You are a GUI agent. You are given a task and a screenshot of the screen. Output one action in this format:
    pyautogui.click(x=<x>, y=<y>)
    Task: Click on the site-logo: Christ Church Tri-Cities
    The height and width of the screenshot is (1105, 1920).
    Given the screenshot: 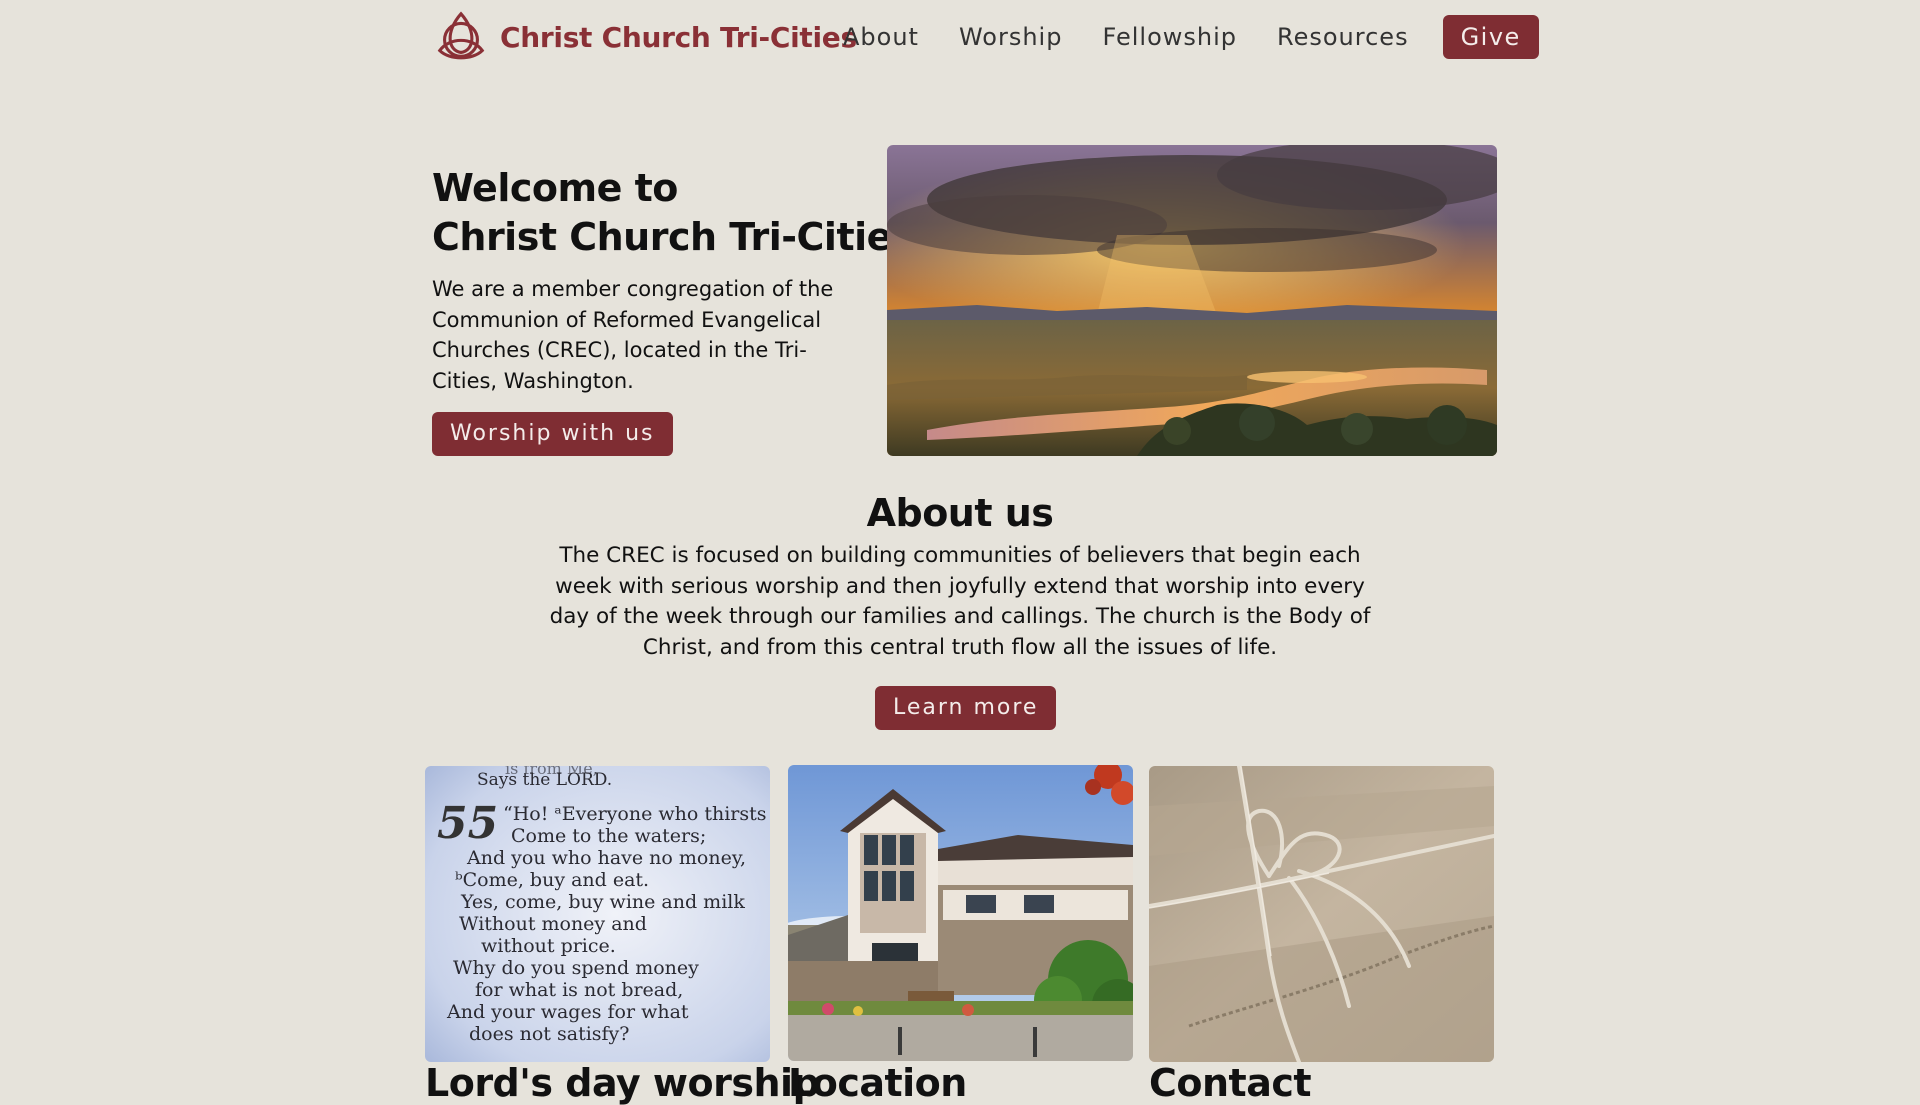 What is the action you would take?
    pyautogui.click(x=644, y=37)
    